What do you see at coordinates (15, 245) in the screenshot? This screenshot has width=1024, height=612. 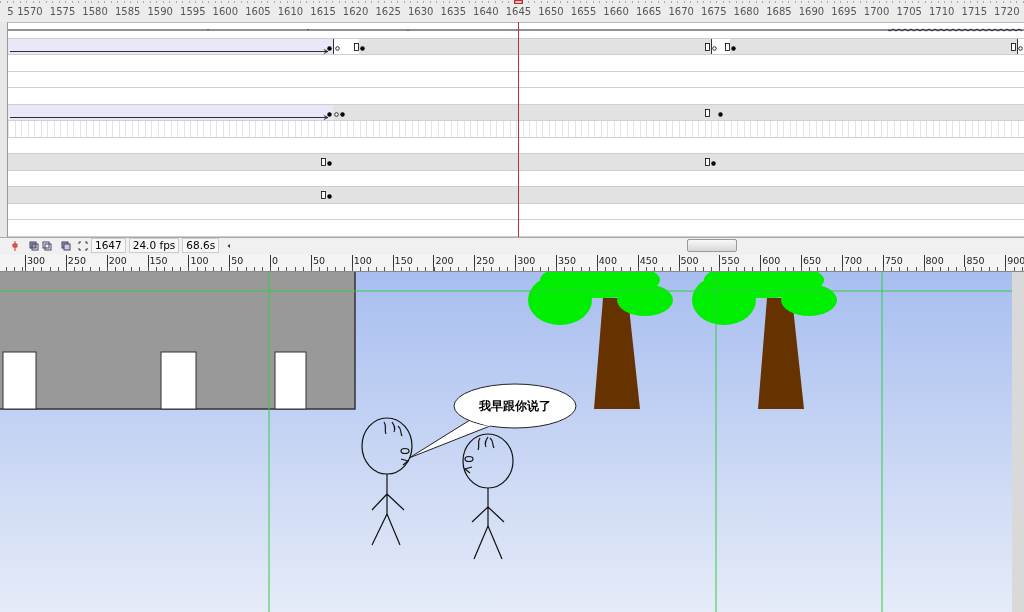 I see `playhead-center-icon` at bounding box center [15, 245].